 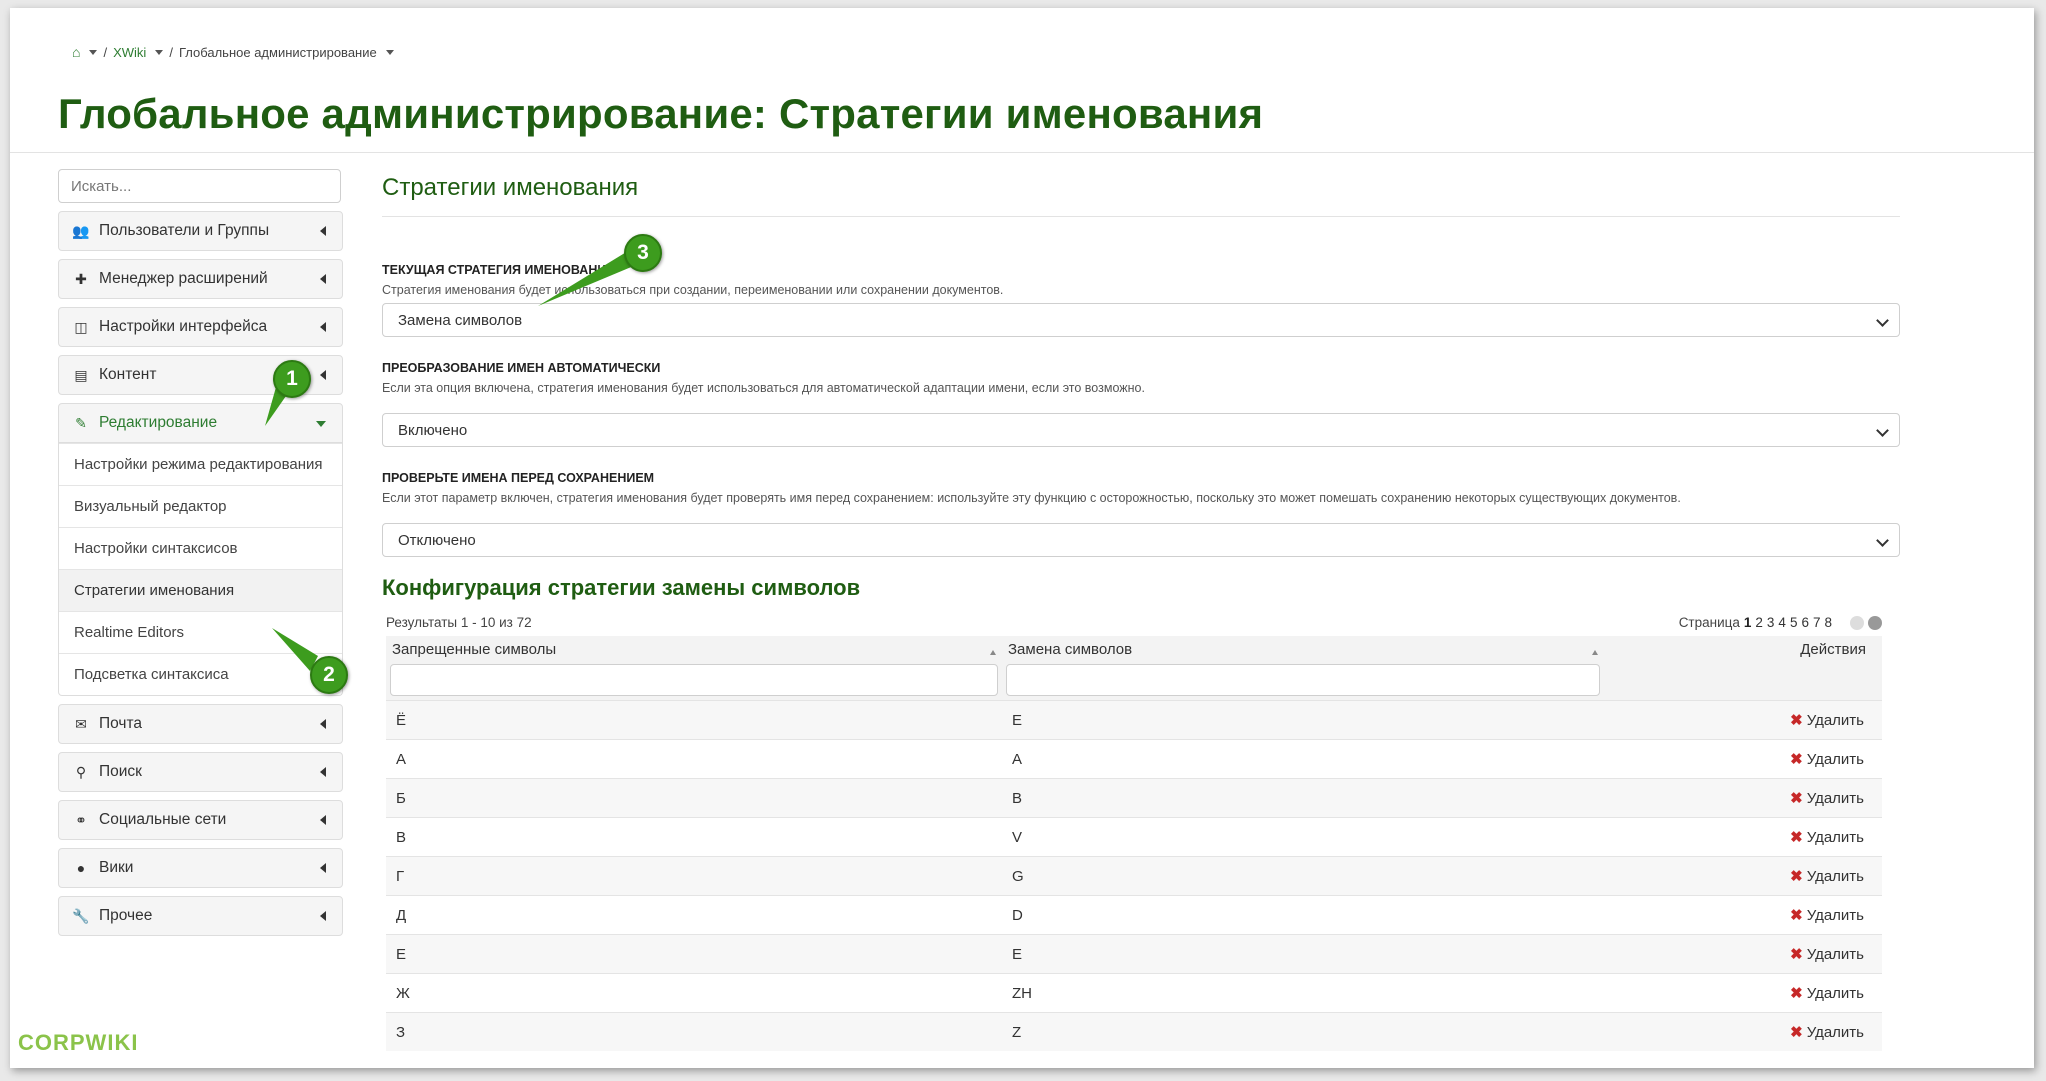 I want to click on callout-3-pointer, so click(x=587, y=278).